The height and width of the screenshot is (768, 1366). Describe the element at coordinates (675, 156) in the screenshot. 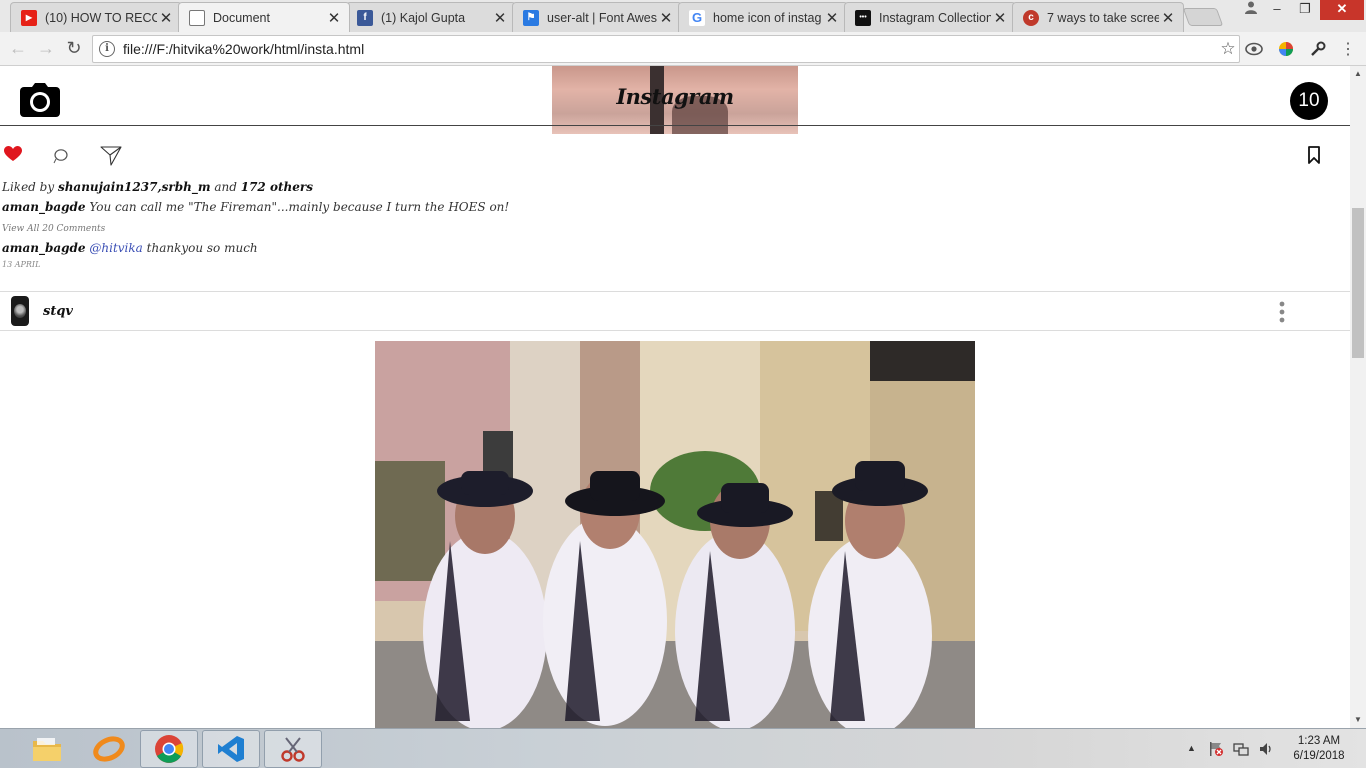

I see `post-actions` at that location.